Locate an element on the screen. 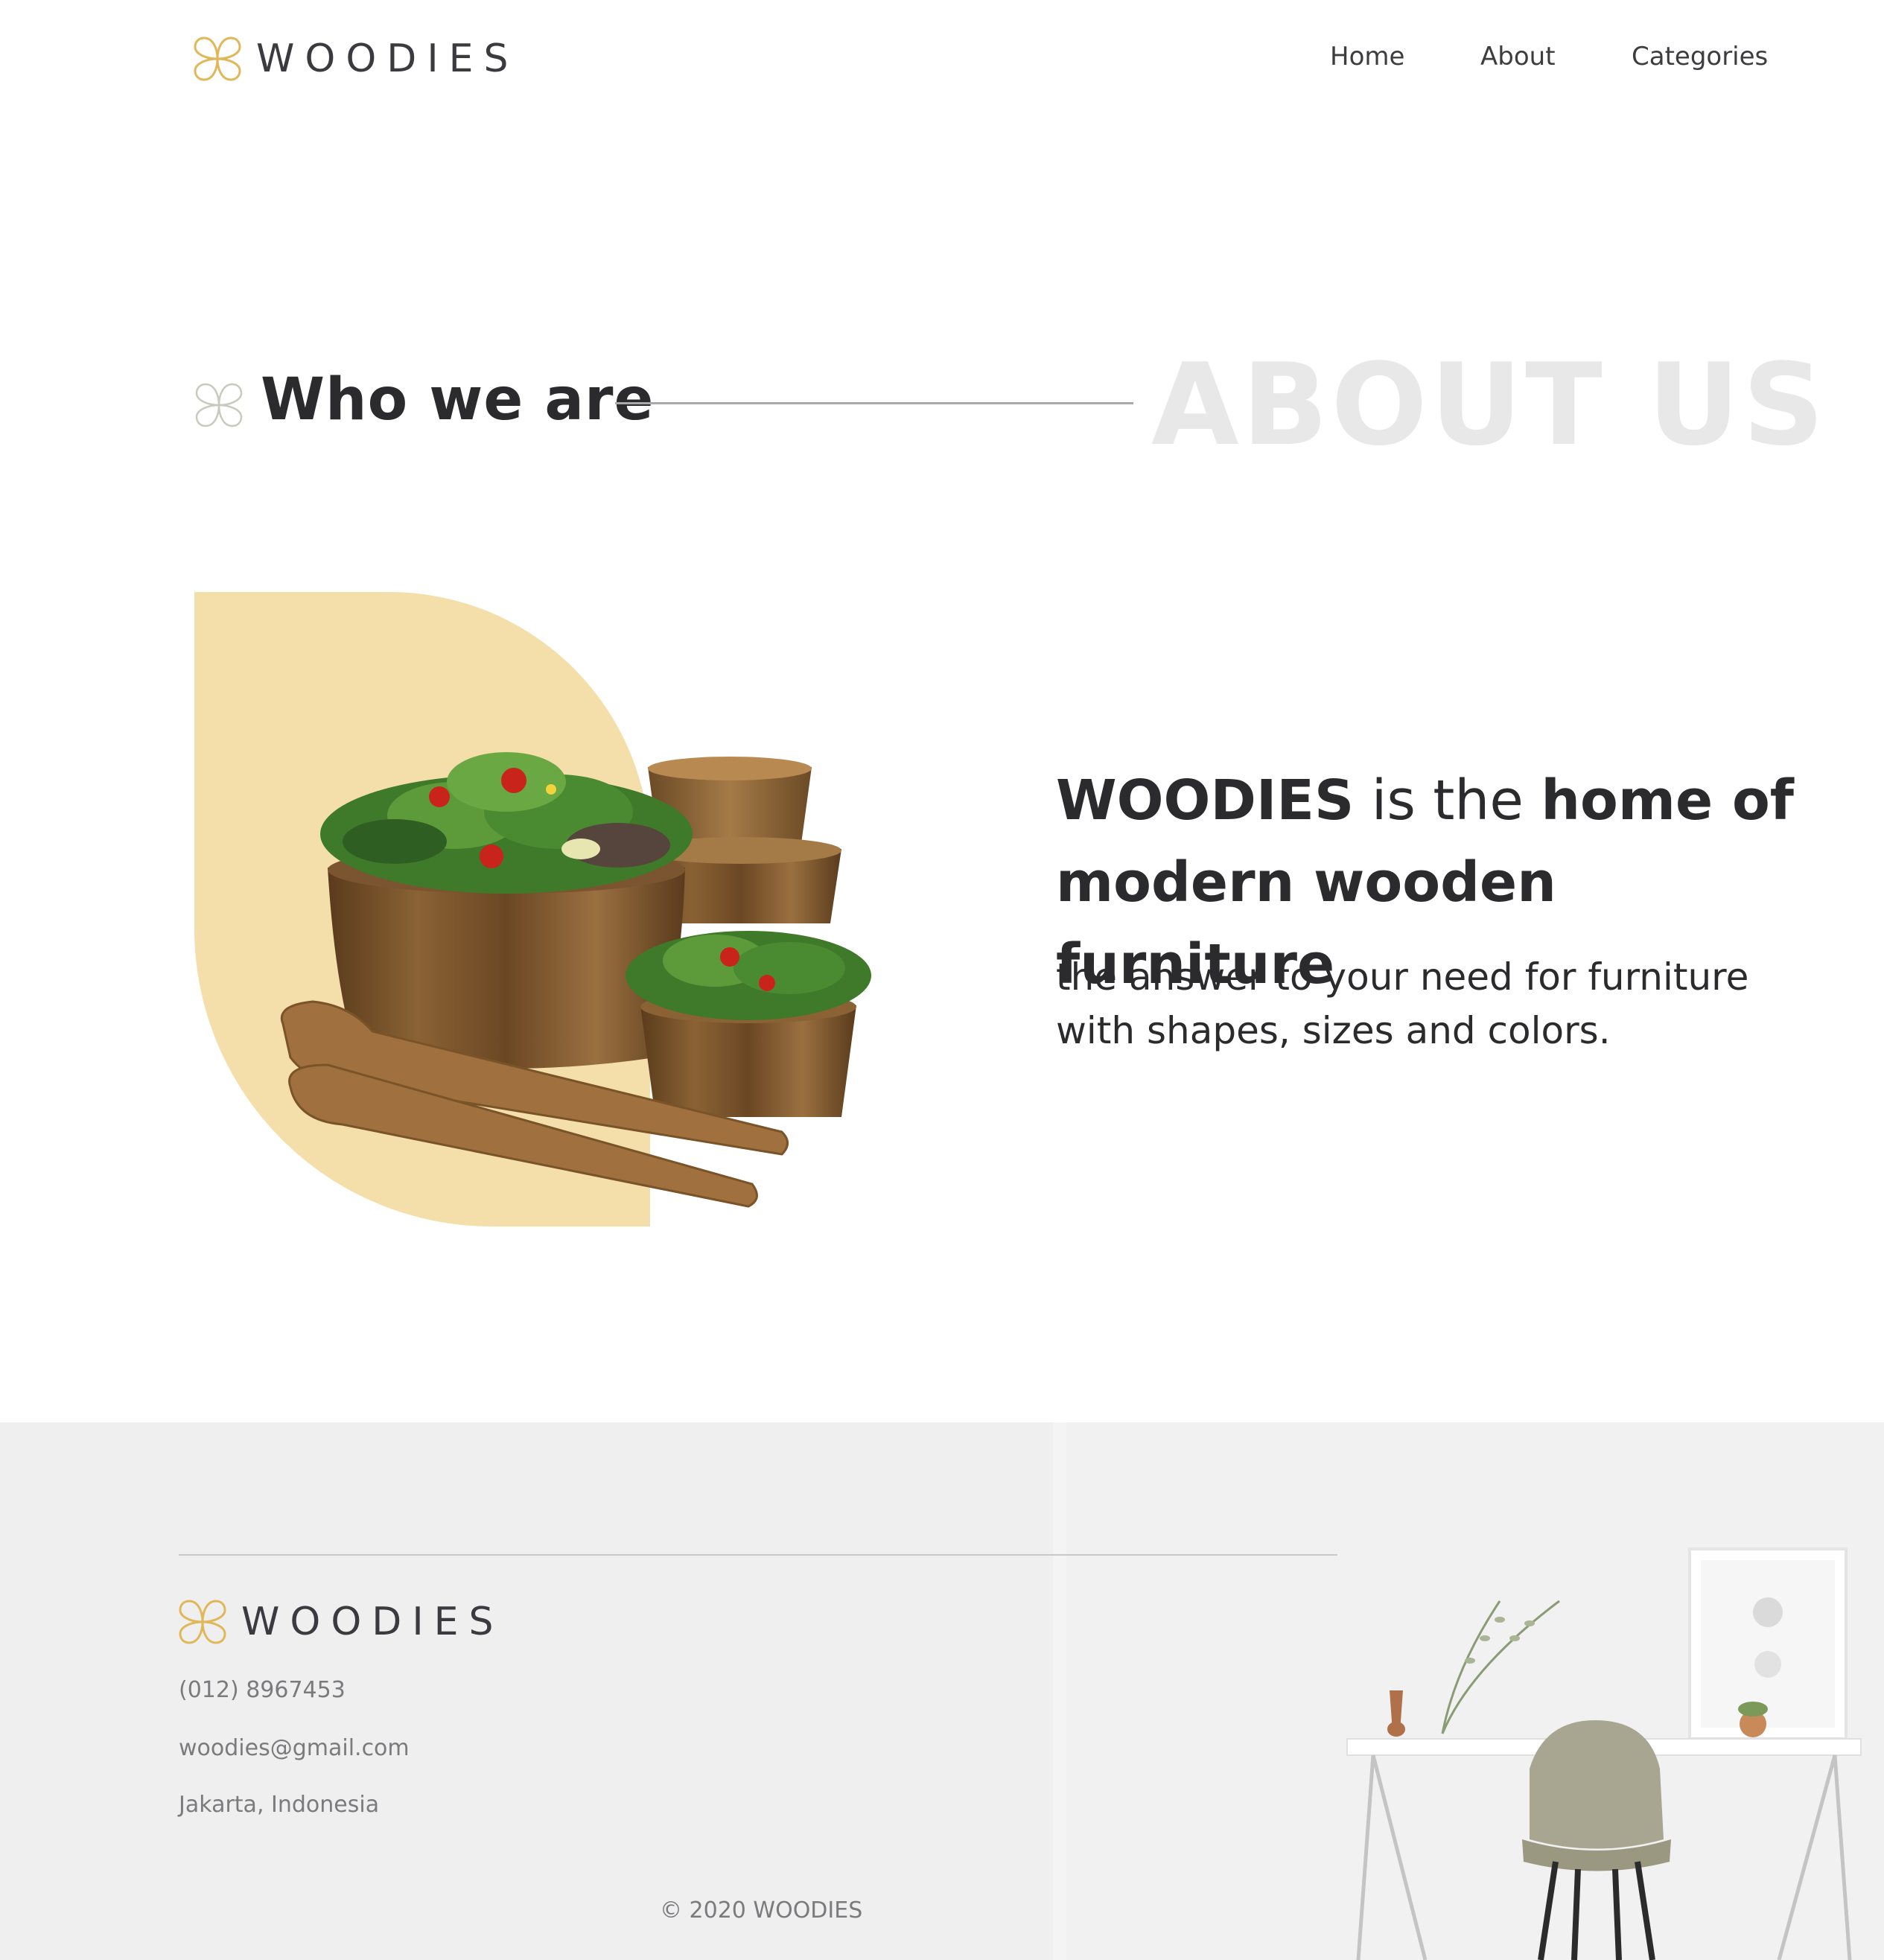 The width and height of the screenshot is (1884, 1960). contact-phone: (012) 8967453 is located at coordinates (262, 1690).